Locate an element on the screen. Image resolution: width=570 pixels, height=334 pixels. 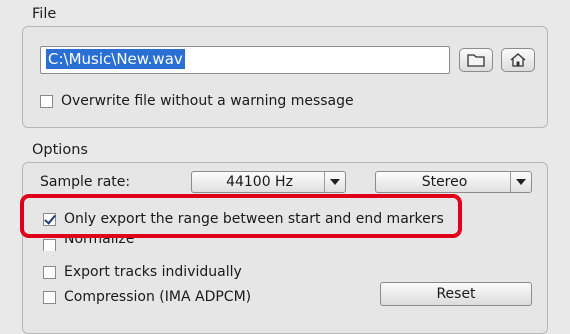
file-path-value: C:\Music\New.wav is located at coordinates (115, 59).